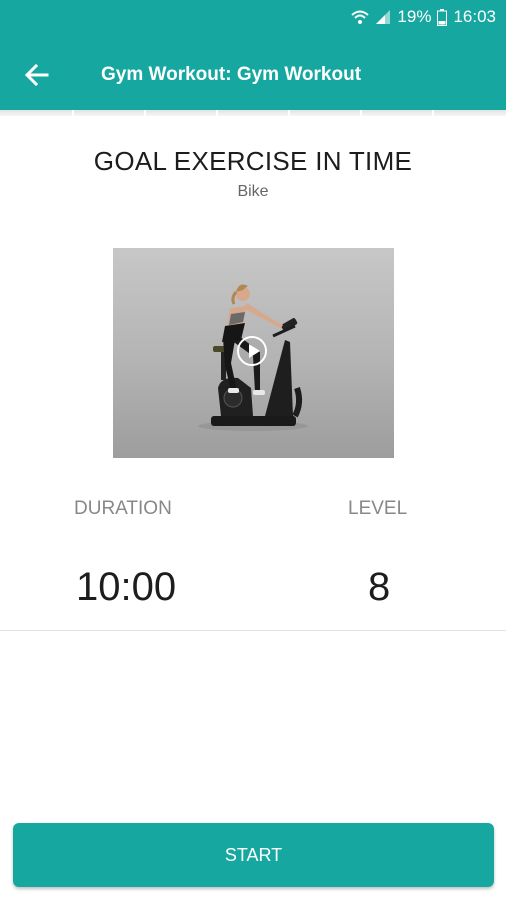 Image resolution: width=506 pixels, height=900 pixels. Describe the element at coordinates (36, 75) in the screenshot. I see `arrow-left-icon` at that location.